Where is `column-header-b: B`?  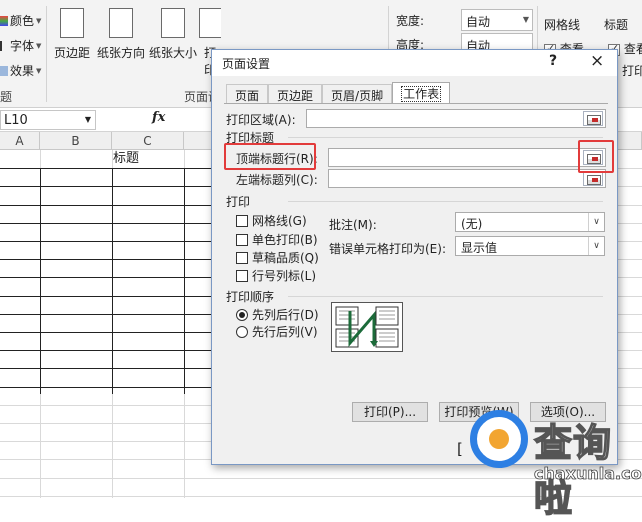 column-header-b: B is located at coordinates (76, 141).